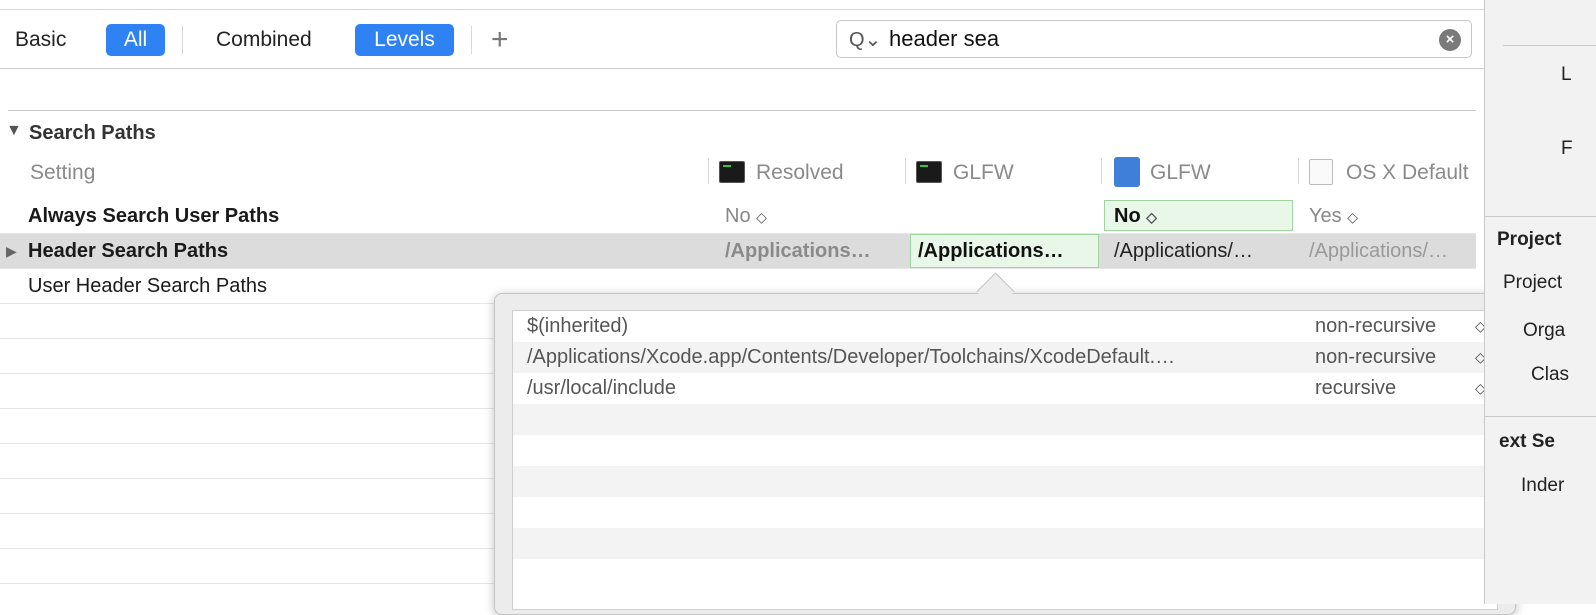  Describe the element at coordinates (1180, 172) in the screenshot. I see `column-header-glfw-project: GLFW` at that location.